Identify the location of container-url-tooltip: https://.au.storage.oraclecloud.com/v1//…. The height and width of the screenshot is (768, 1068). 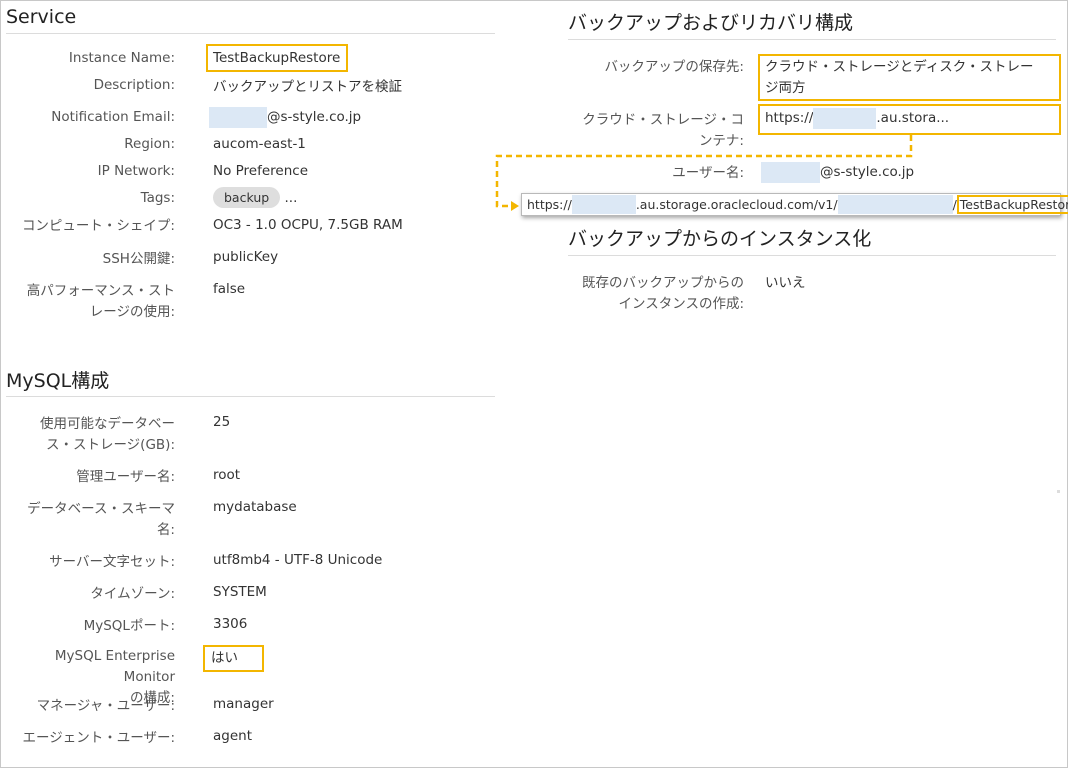
(794, 204).